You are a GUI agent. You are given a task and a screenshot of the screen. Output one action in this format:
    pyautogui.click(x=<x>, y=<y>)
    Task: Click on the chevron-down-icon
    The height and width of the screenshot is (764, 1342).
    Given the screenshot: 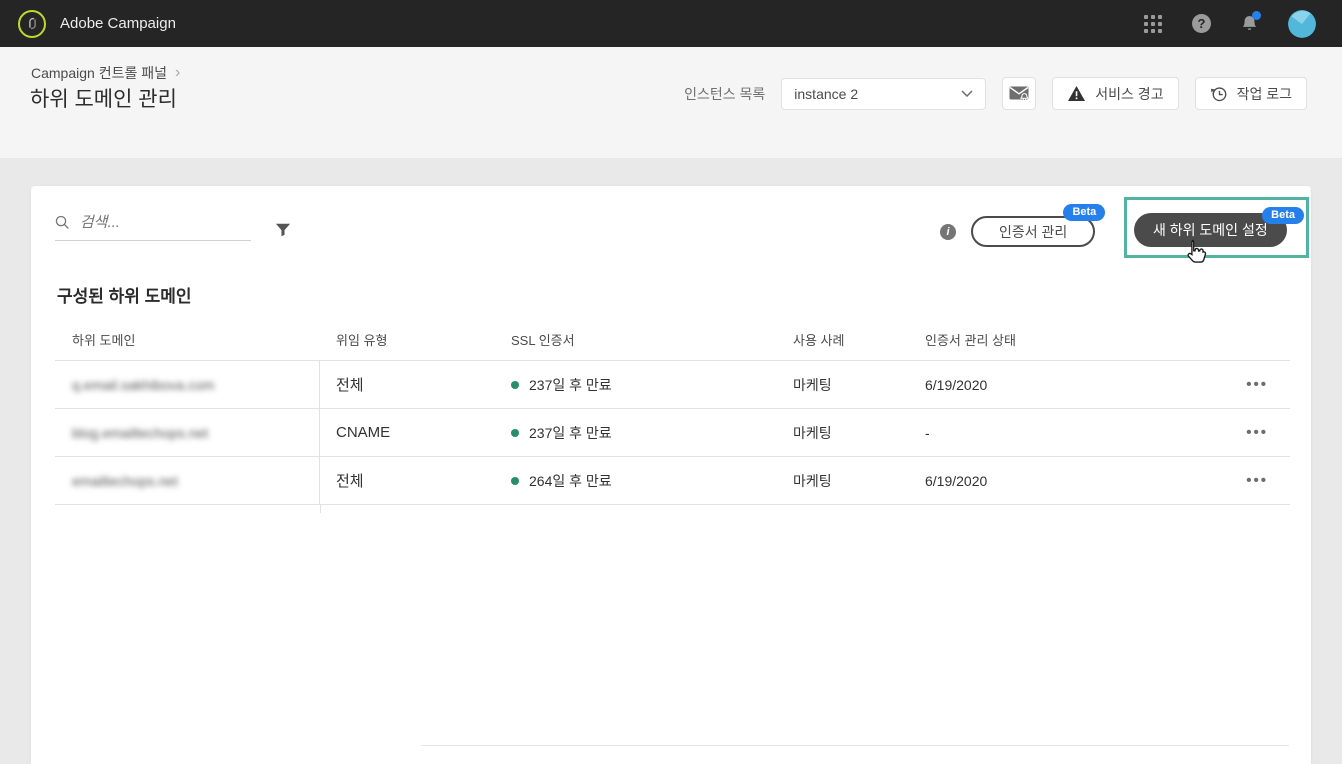 What is the action you would take?
    pyautogui.click(x=967, y=93)
    